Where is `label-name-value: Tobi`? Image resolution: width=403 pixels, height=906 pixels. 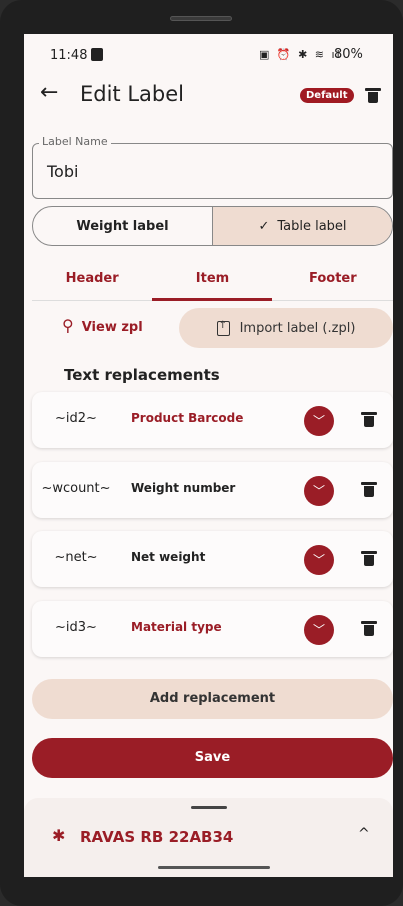 label-name-value: Tobi is located at coordinates (62, 171).